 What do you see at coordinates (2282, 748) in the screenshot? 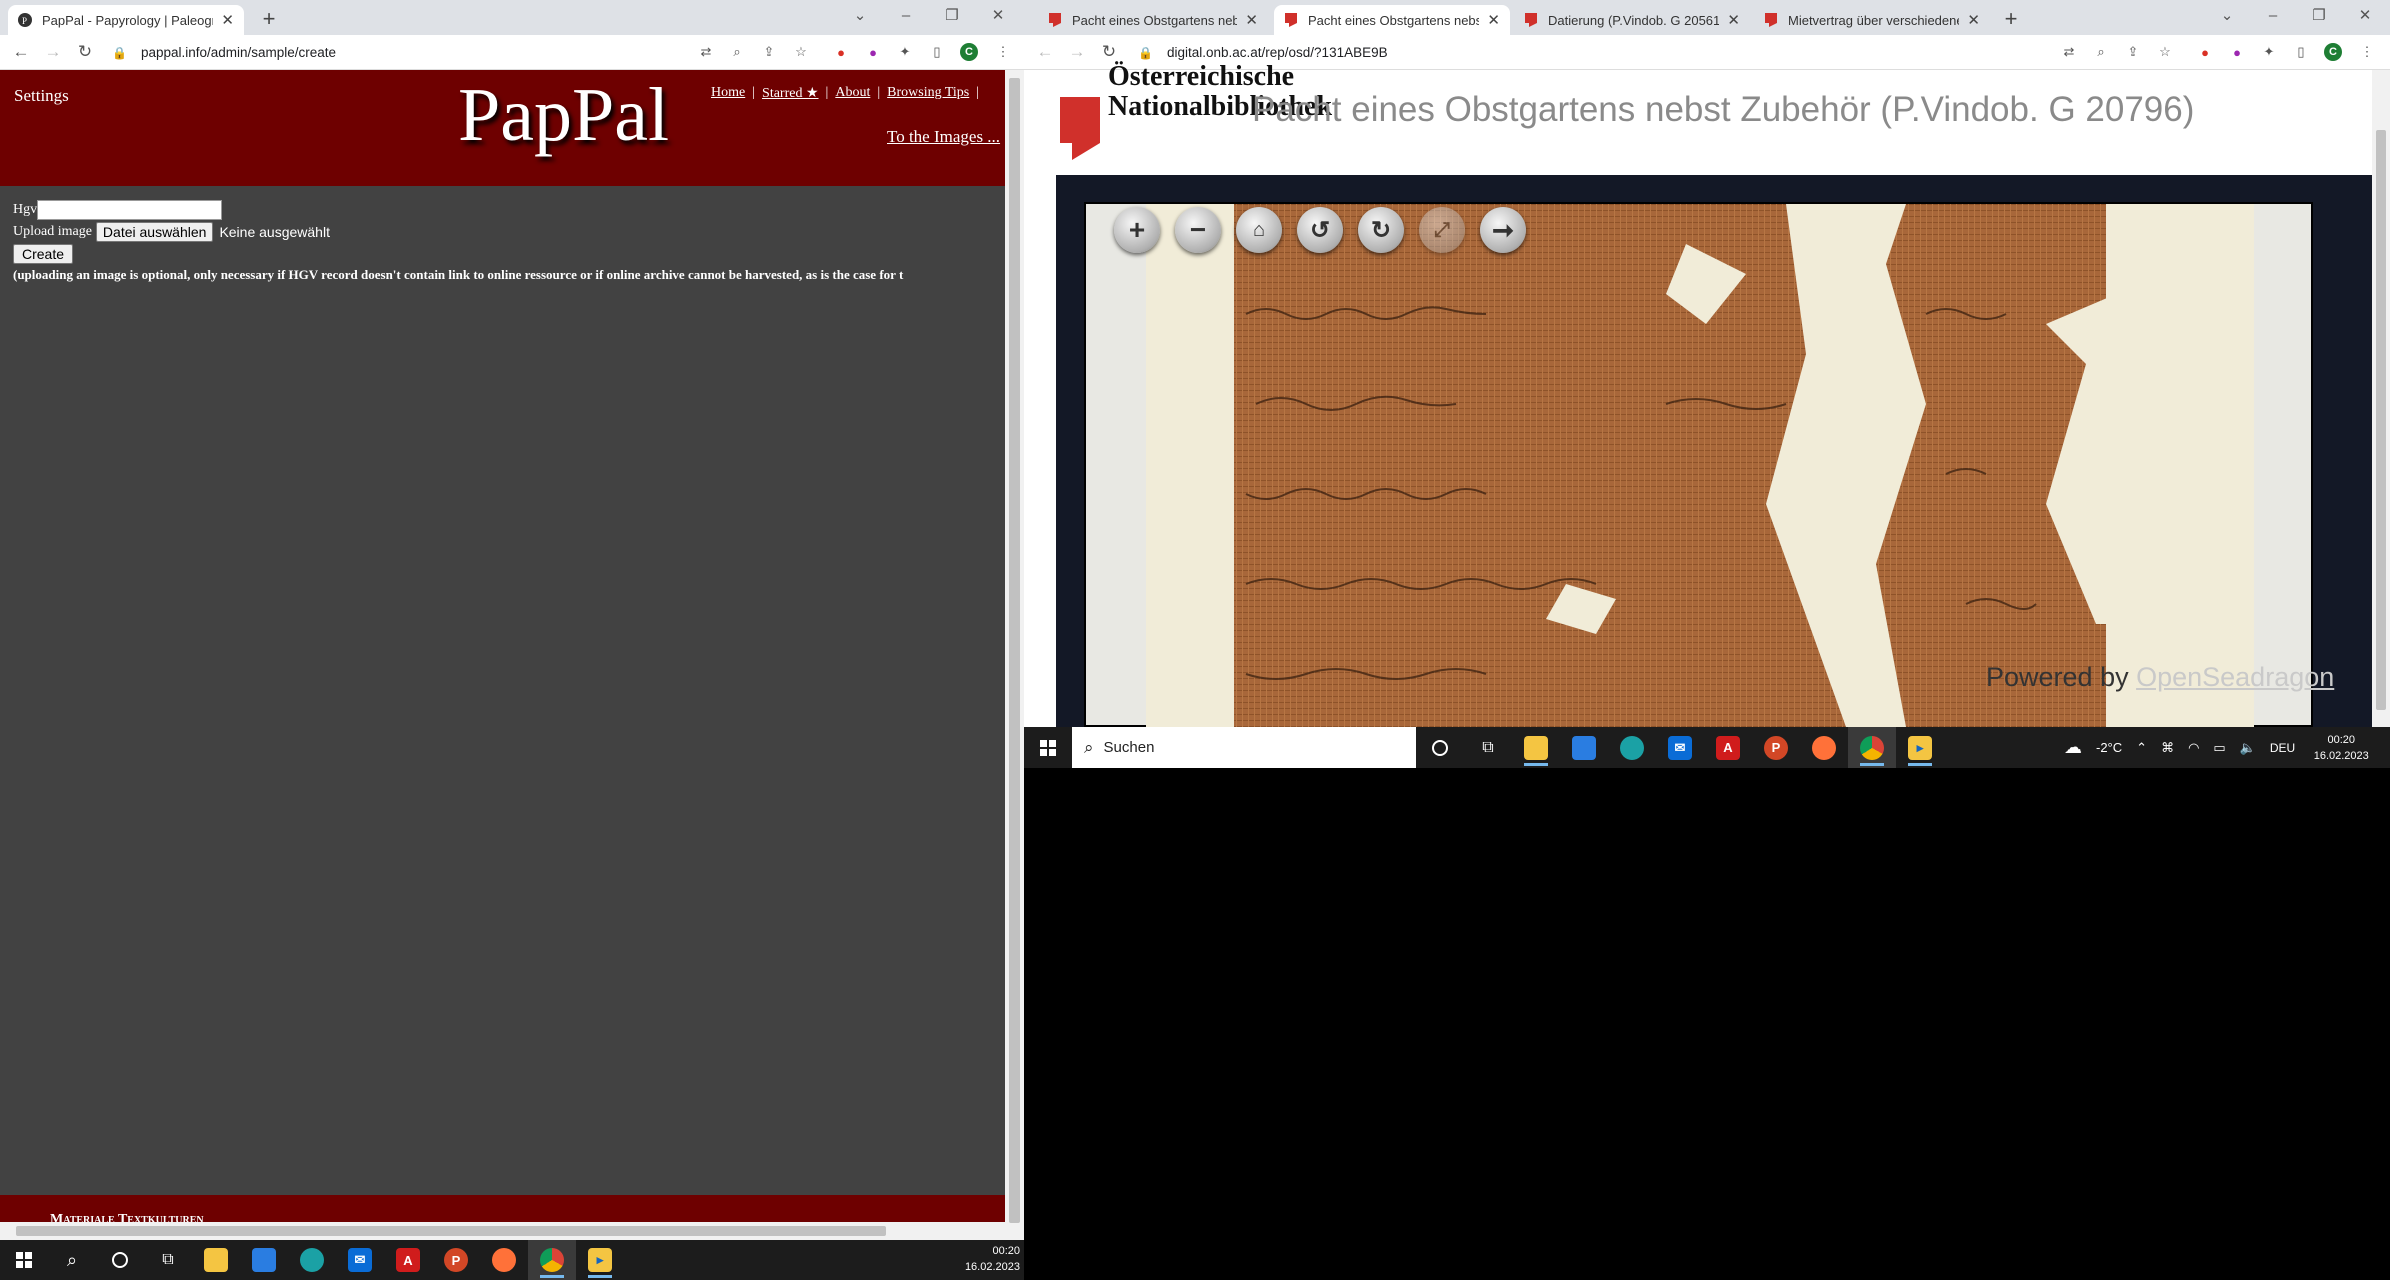
I see `language-indicator: DEU` at bounding box center [2282, 748].